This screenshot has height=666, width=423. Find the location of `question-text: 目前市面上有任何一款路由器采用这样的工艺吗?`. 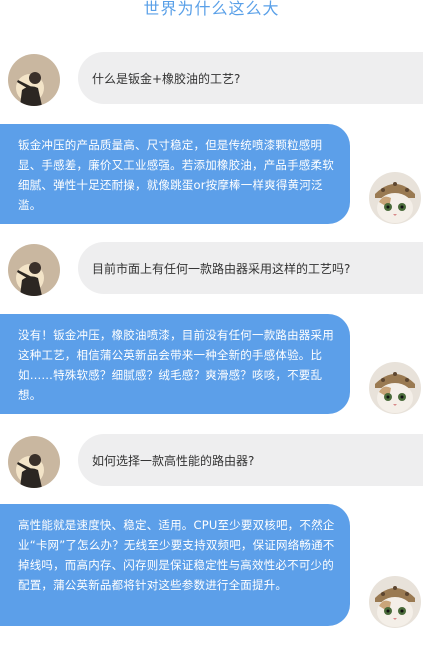

question-text: 目前市面上有任何一款路由器采用这样的工艺吗? is located at coordinates (221, 268).